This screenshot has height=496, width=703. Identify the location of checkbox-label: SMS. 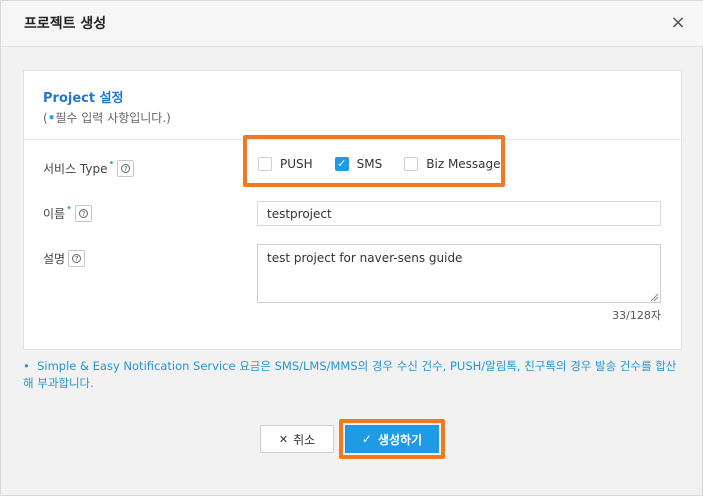
(369, 164).